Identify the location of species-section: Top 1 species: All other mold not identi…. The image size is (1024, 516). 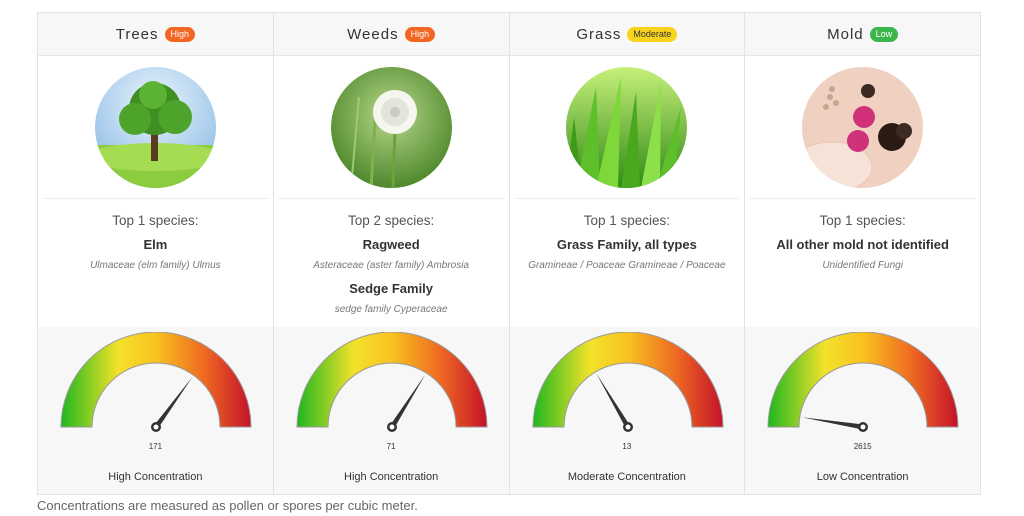
(862, 264).